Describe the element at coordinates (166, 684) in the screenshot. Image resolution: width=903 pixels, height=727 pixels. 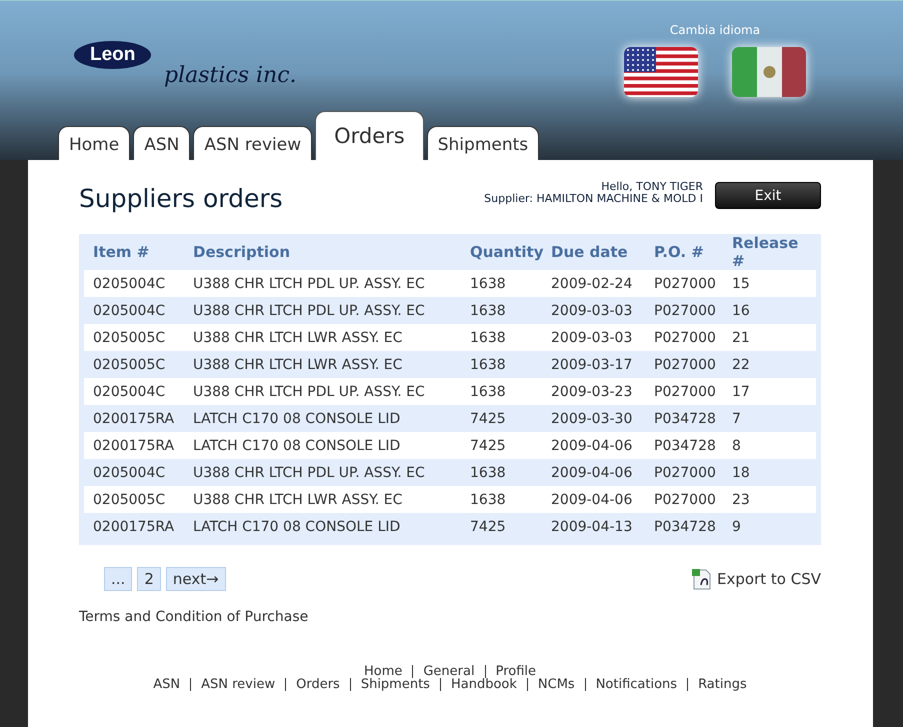
I see `footer-link: ASN` at that location.